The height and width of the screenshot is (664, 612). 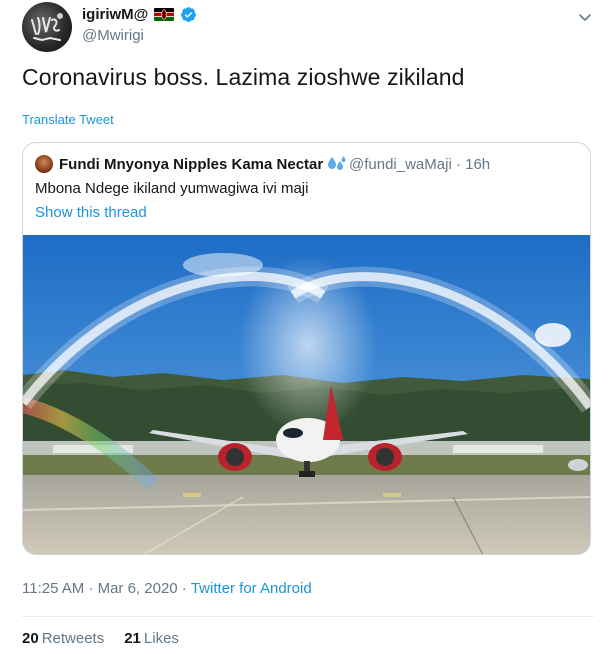 I want to click on likes-count: 21, so click(x=132, y=638).